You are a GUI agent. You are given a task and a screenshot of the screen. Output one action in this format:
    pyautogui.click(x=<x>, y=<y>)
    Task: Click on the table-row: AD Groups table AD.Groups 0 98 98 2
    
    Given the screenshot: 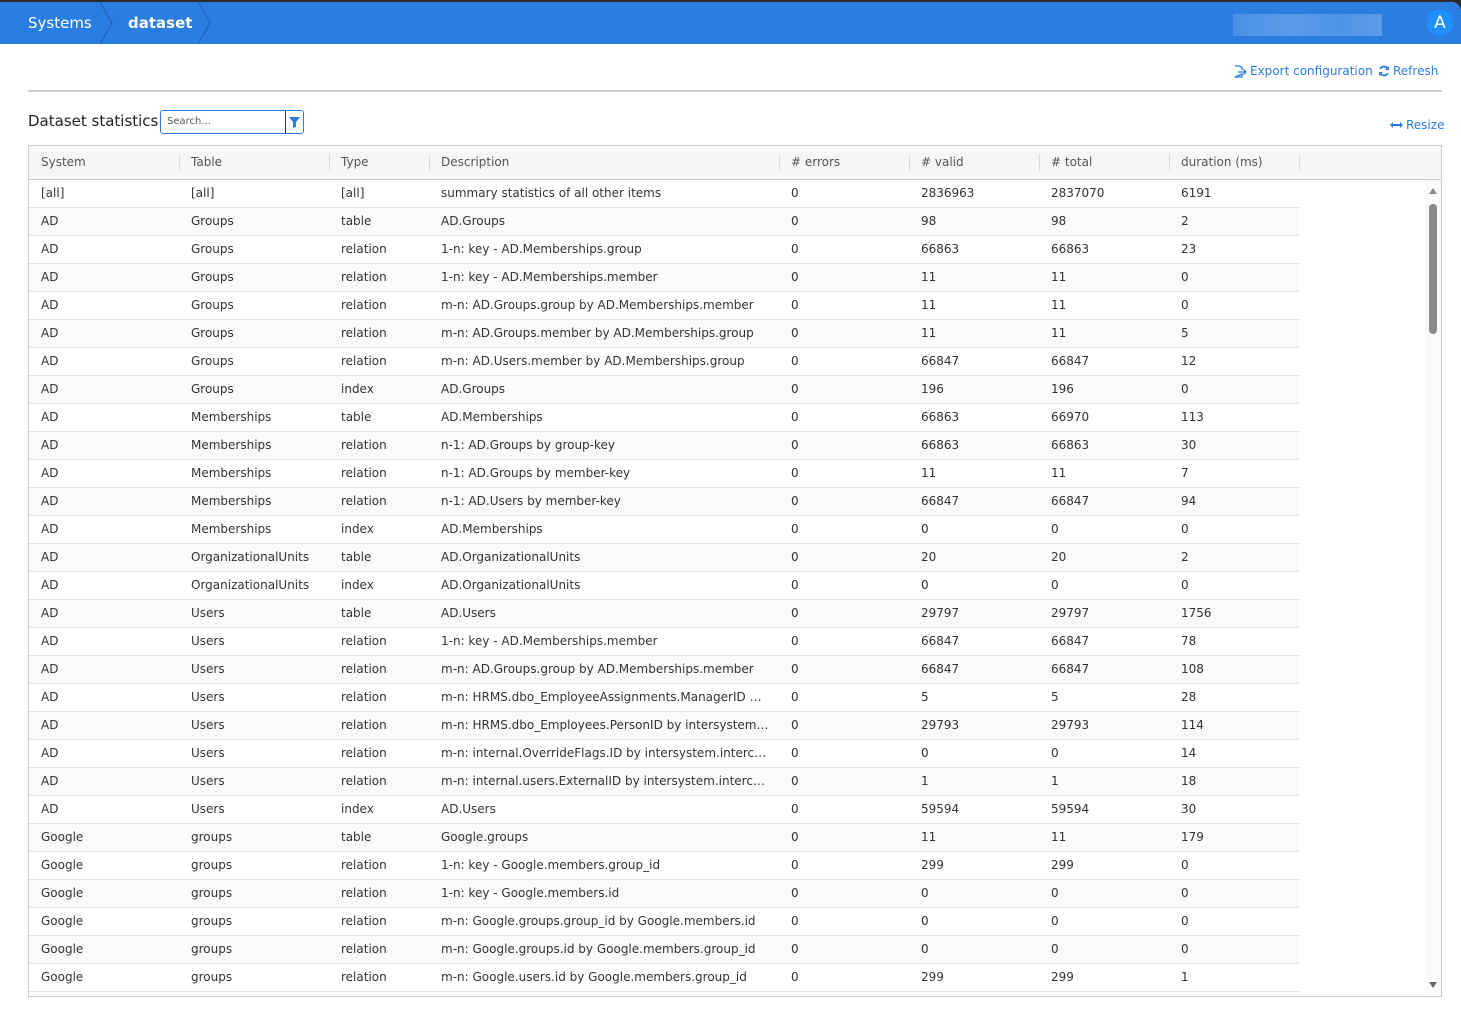 What is the action you would take?
    pyautogui.click(x=664, y=222)
    